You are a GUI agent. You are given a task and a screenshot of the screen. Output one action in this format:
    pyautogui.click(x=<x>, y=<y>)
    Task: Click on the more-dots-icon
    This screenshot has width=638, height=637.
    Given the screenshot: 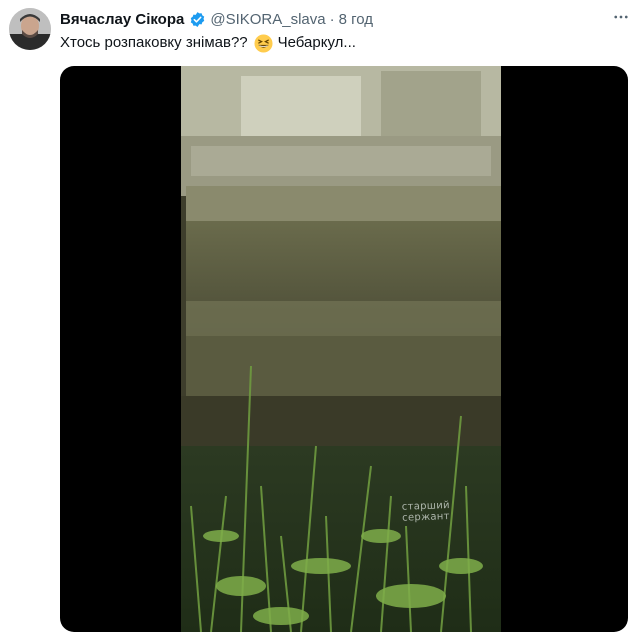 What is the action you would take?
    pyautogui.click(x=621, y=17)
    